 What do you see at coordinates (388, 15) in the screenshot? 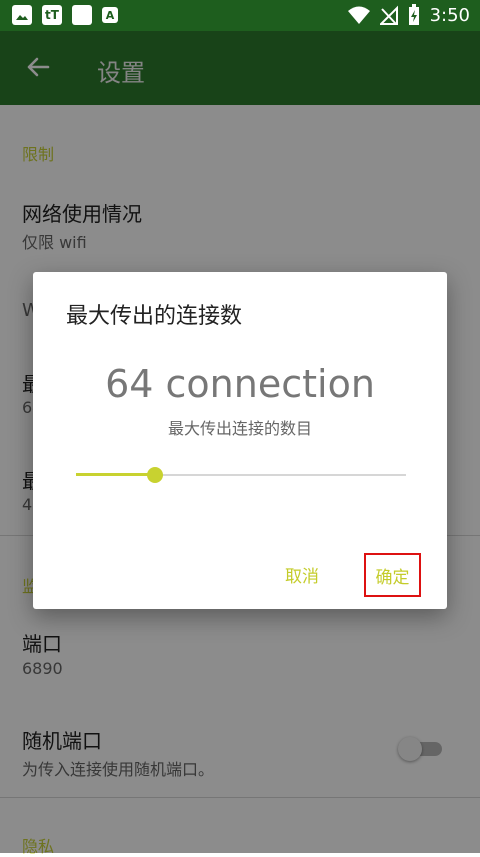
I see `no-signal-icon` at bounding box center [388, 15].